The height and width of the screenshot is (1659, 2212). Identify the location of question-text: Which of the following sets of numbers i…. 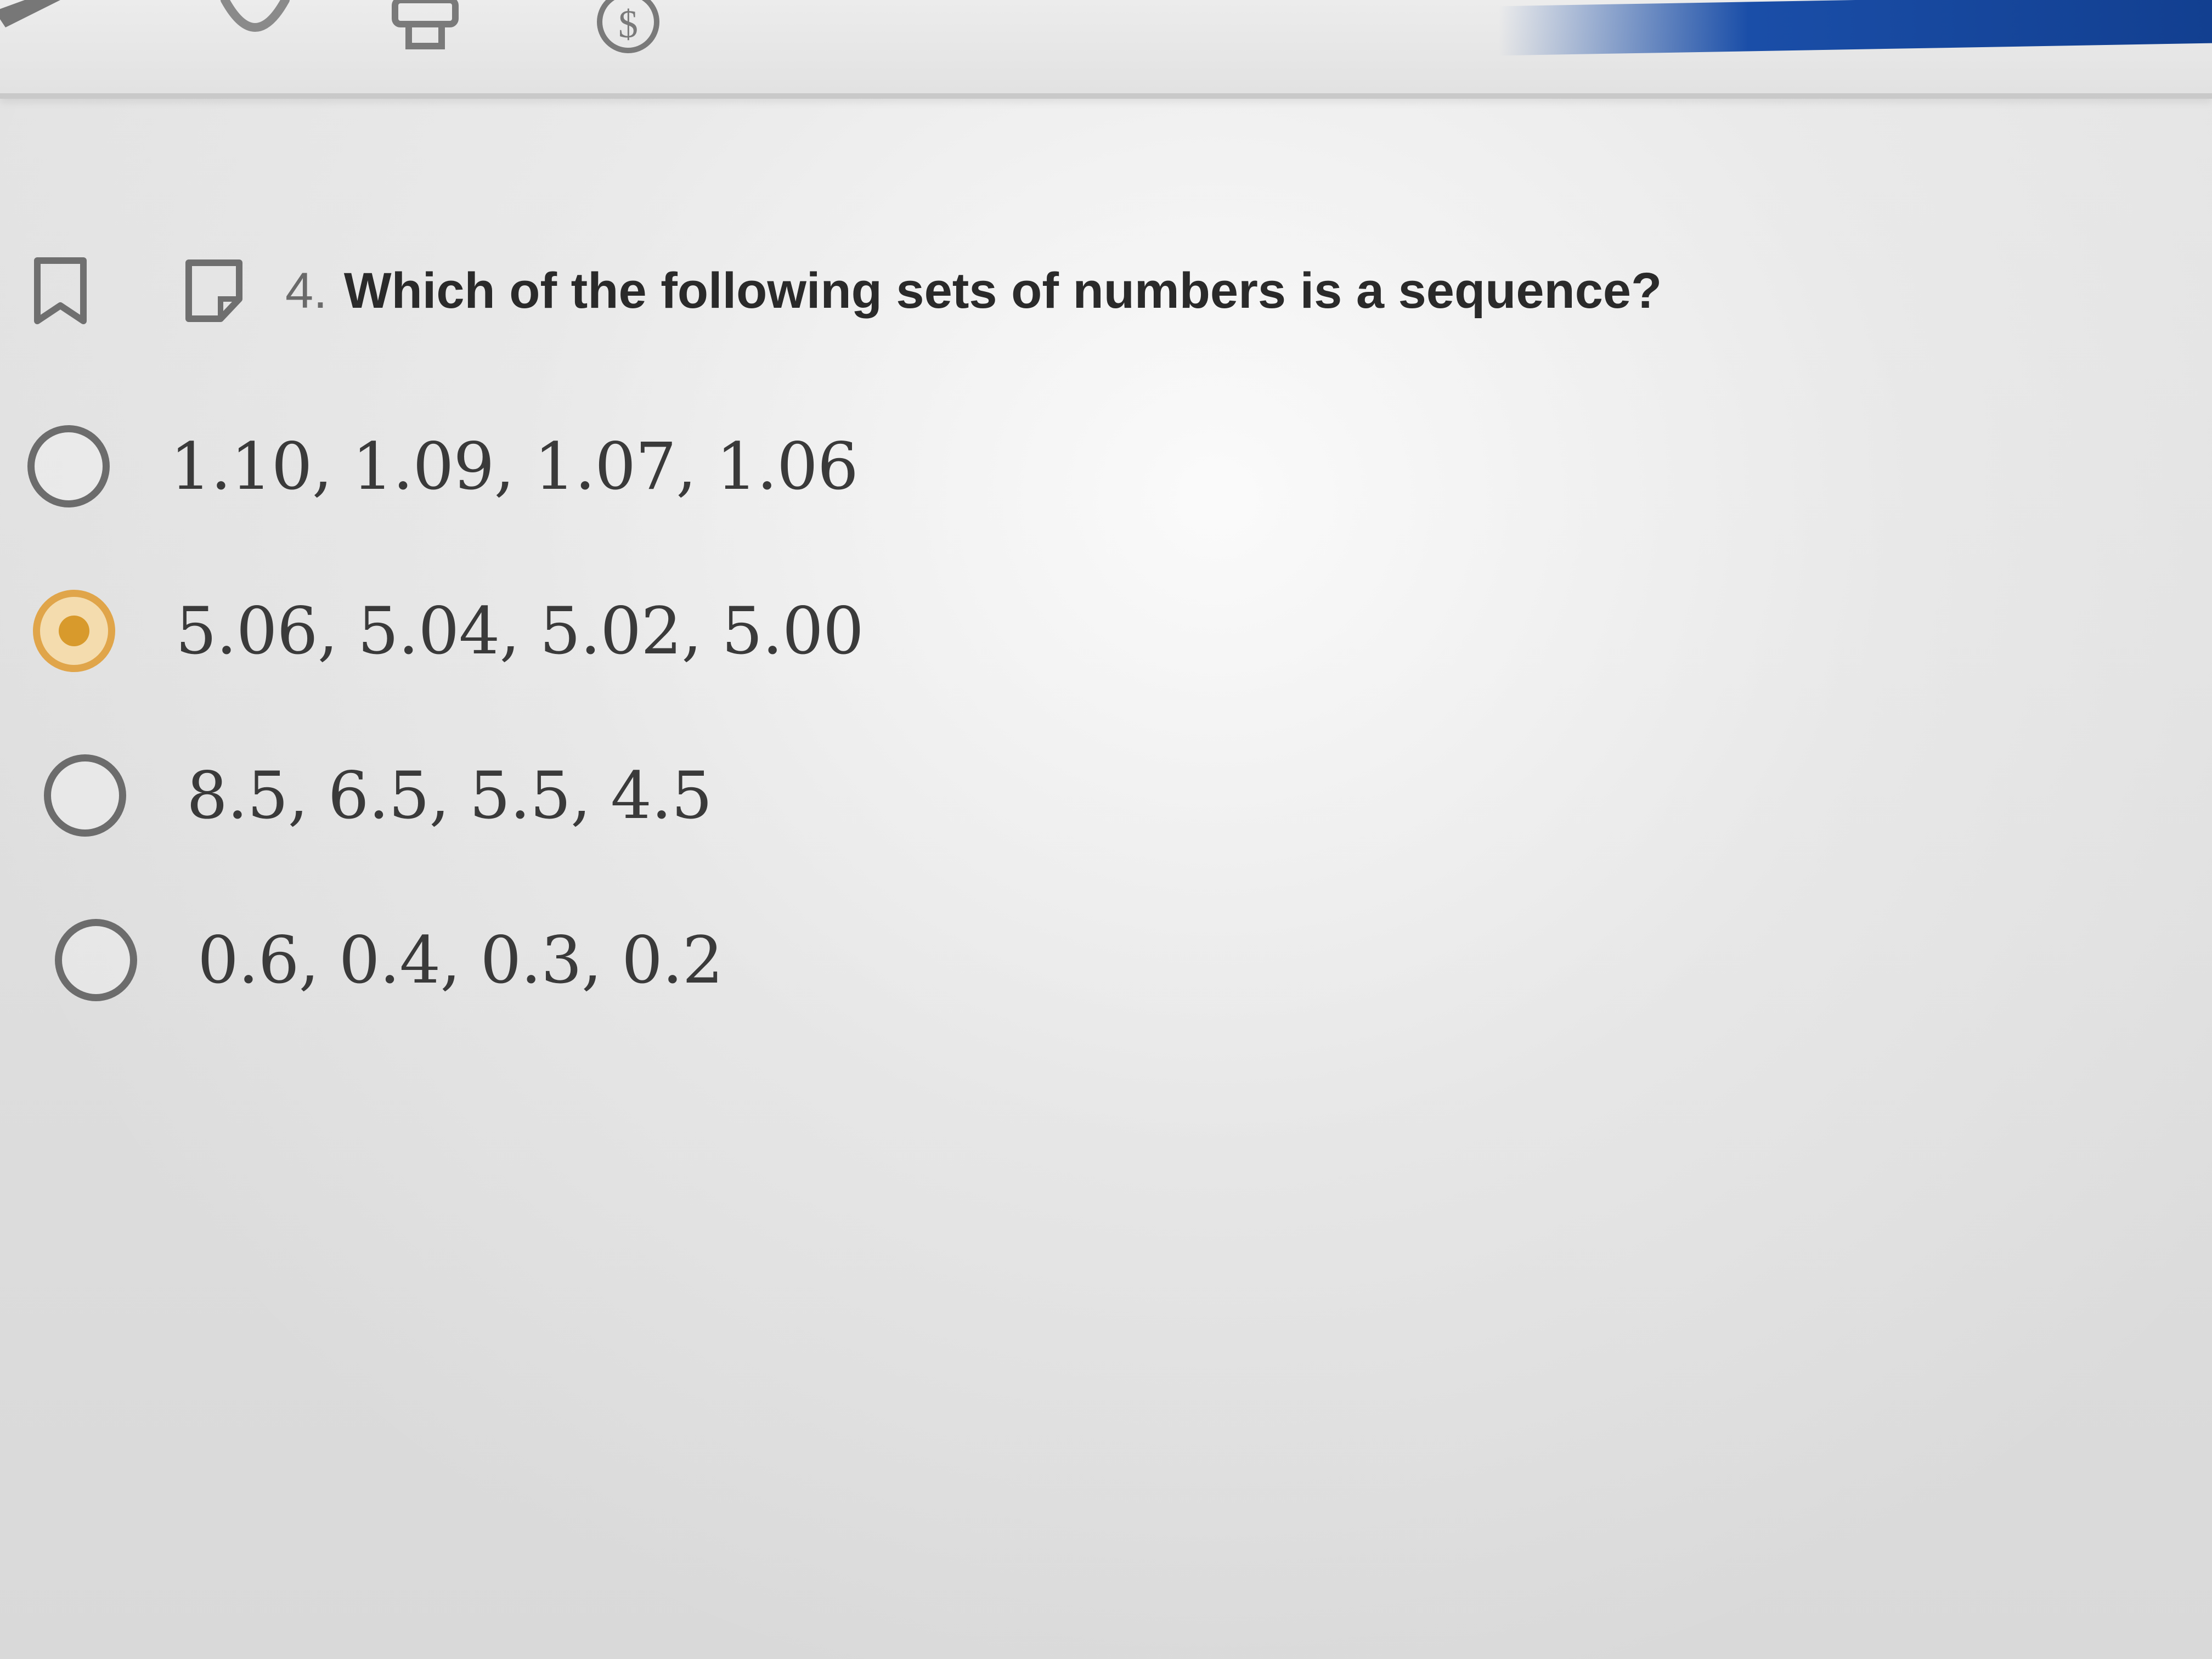
(1002, 290).